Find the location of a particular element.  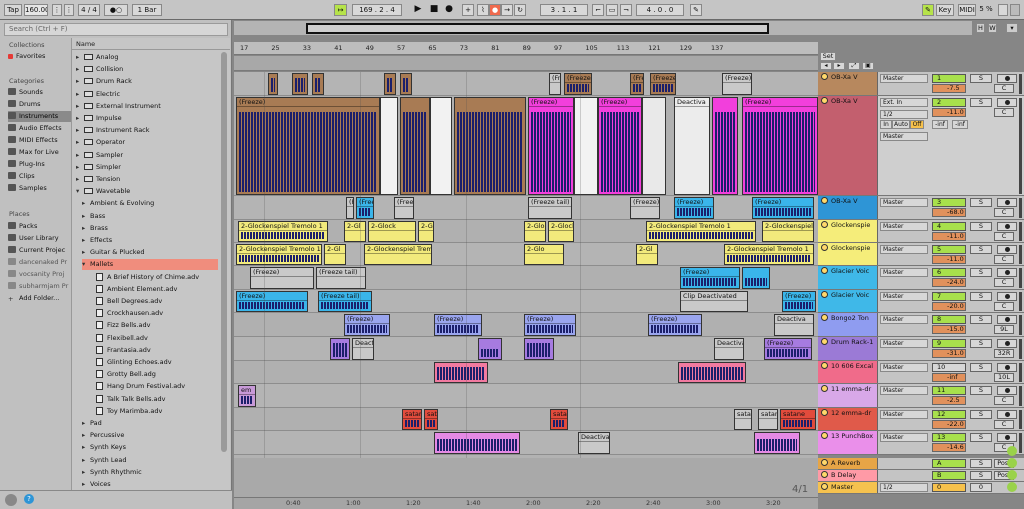

overview-menu-button: ▾ is located at coordinates (1012, 28).